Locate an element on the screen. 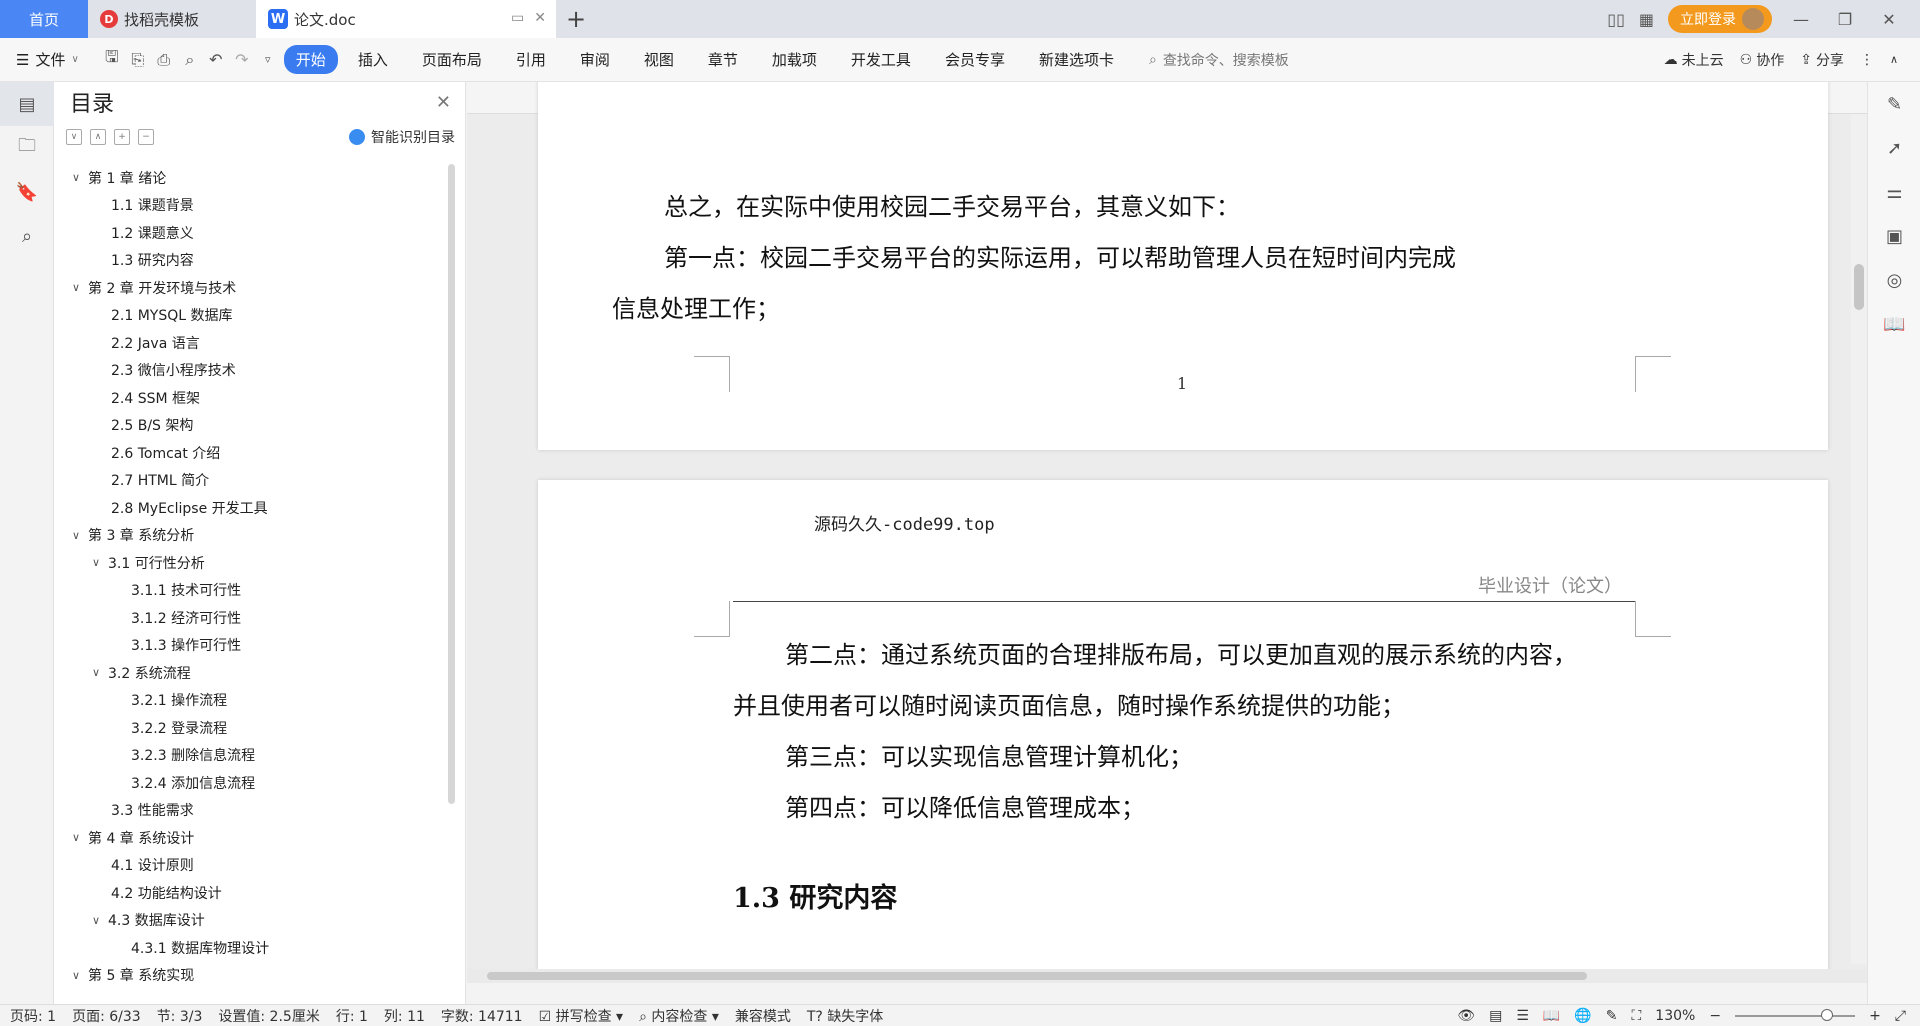  quick-access-dropdown-icon: ▿ is located at coordinates (268, 60).